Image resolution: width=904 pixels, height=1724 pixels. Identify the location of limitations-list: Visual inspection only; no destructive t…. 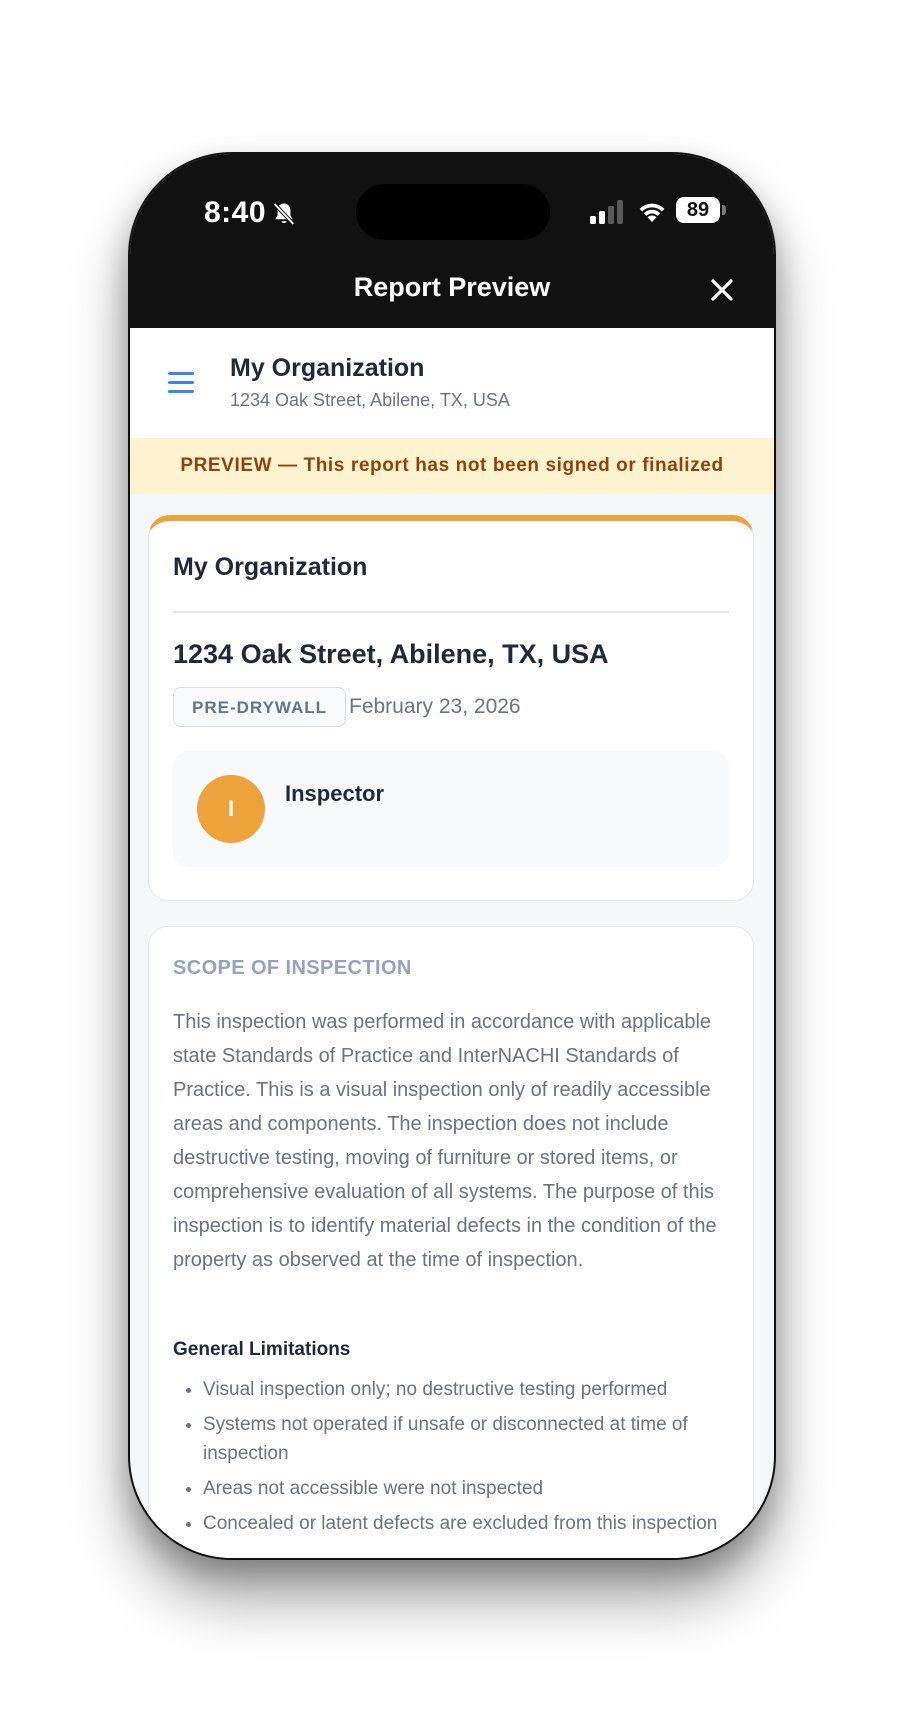
(451, 1459).